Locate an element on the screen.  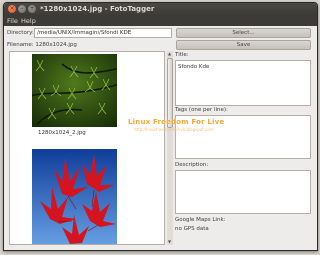
title-label: Title: is located at coordinates (182, 55).